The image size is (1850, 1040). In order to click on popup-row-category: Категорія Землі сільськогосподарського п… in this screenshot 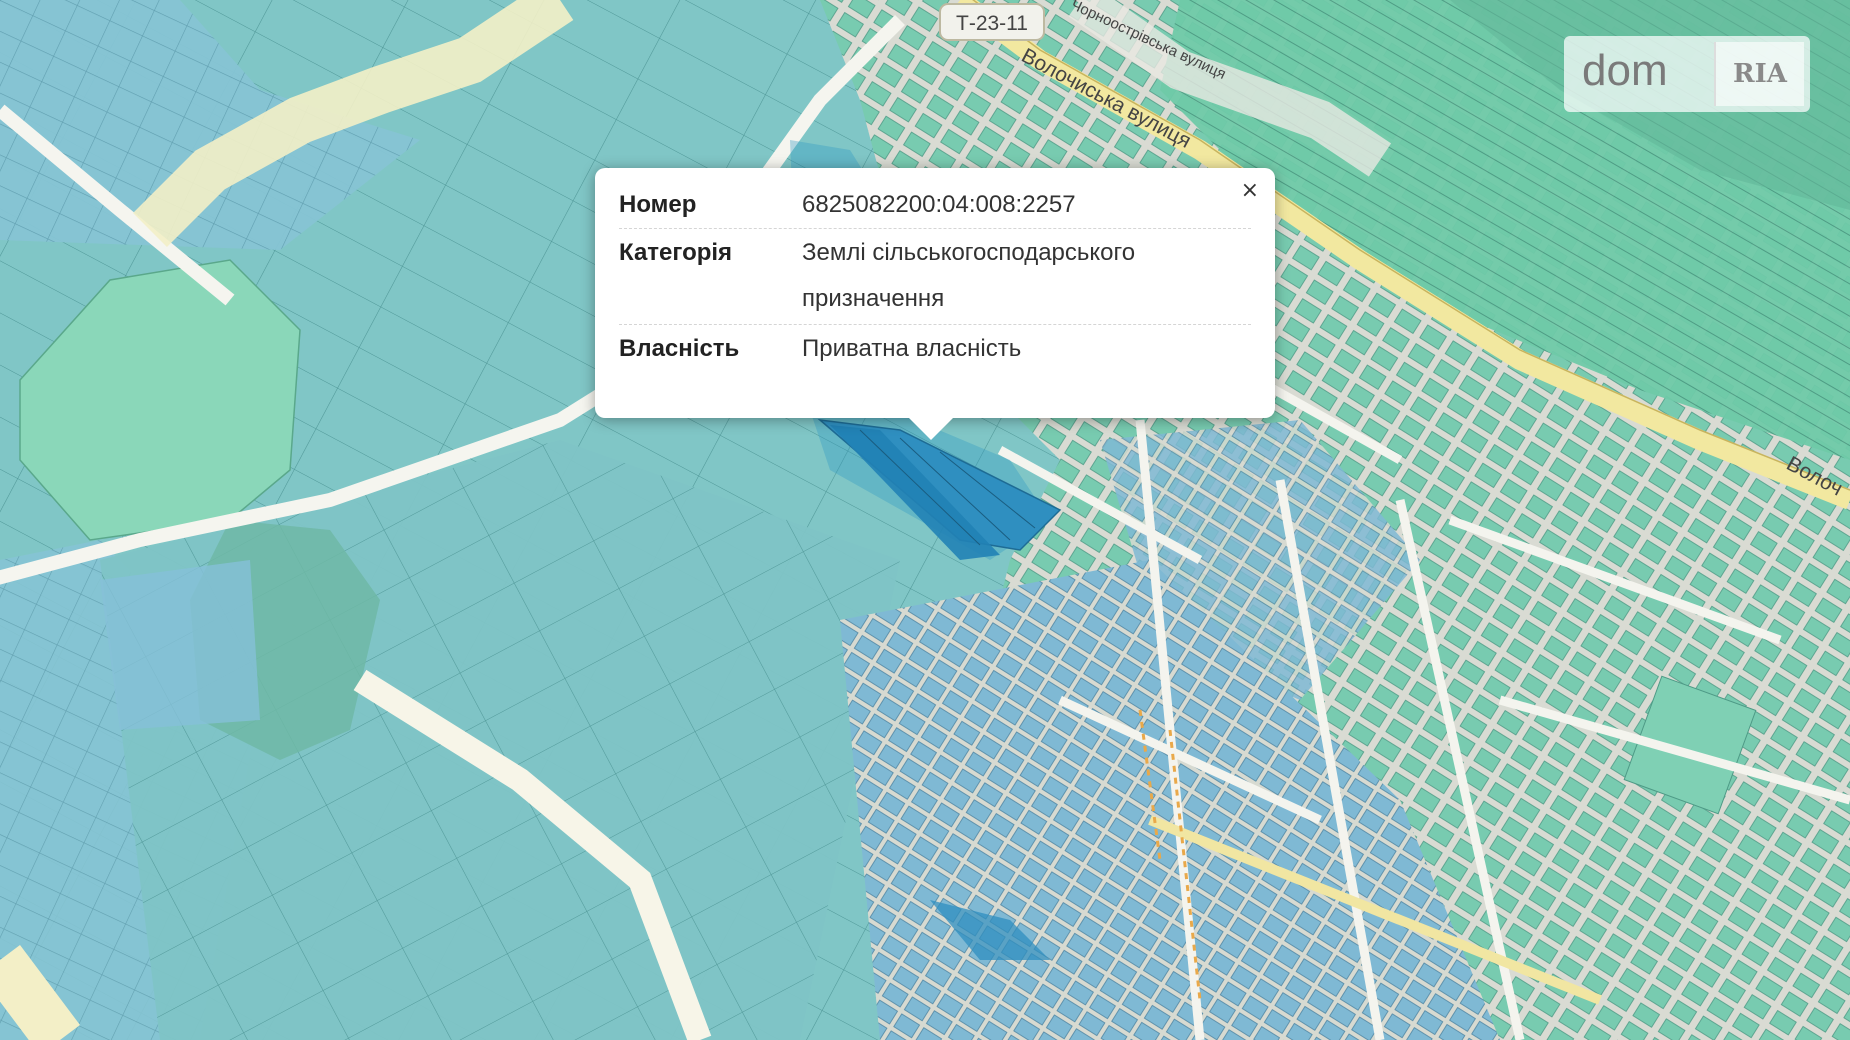, I will do `click(935, 277)`.